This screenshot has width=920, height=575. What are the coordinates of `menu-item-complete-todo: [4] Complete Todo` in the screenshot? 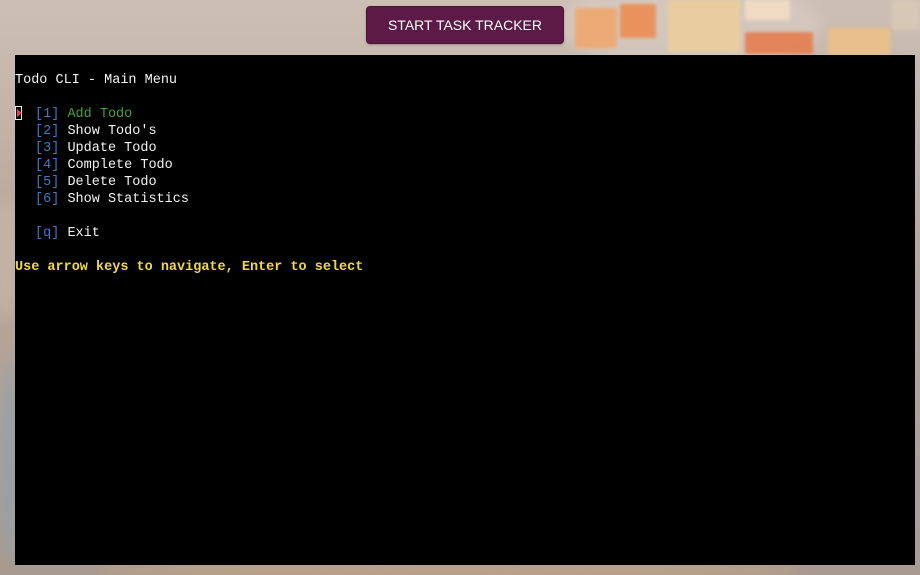 It's located at (104, 165).